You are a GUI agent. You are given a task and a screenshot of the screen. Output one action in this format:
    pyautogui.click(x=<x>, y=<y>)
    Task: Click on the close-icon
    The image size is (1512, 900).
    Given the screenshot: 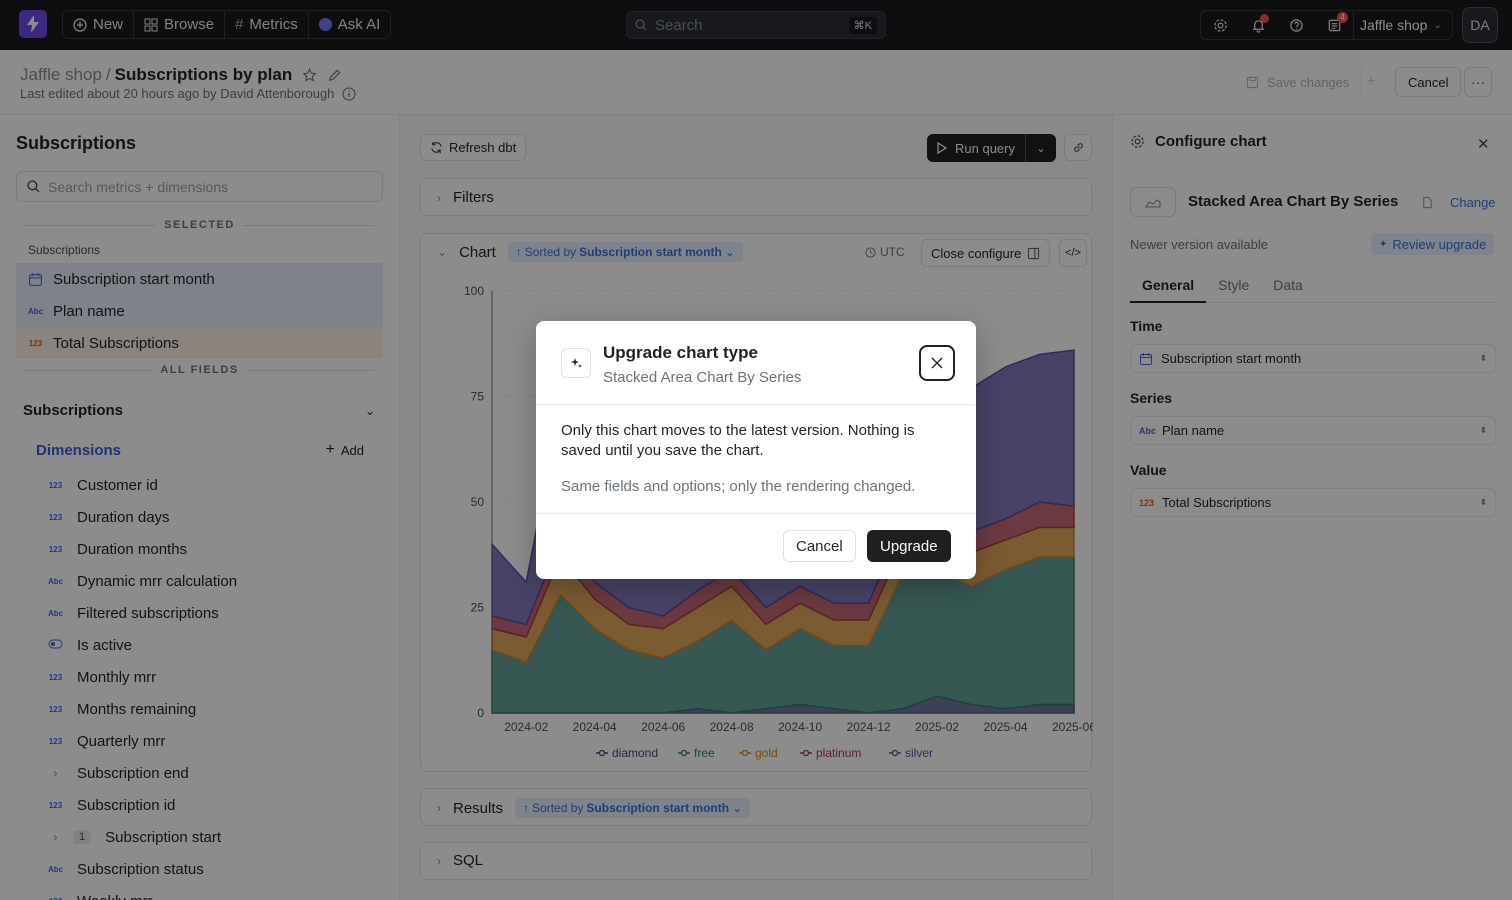 What is the action you would take?
    pyautogui.click(x=937, y=363)
    